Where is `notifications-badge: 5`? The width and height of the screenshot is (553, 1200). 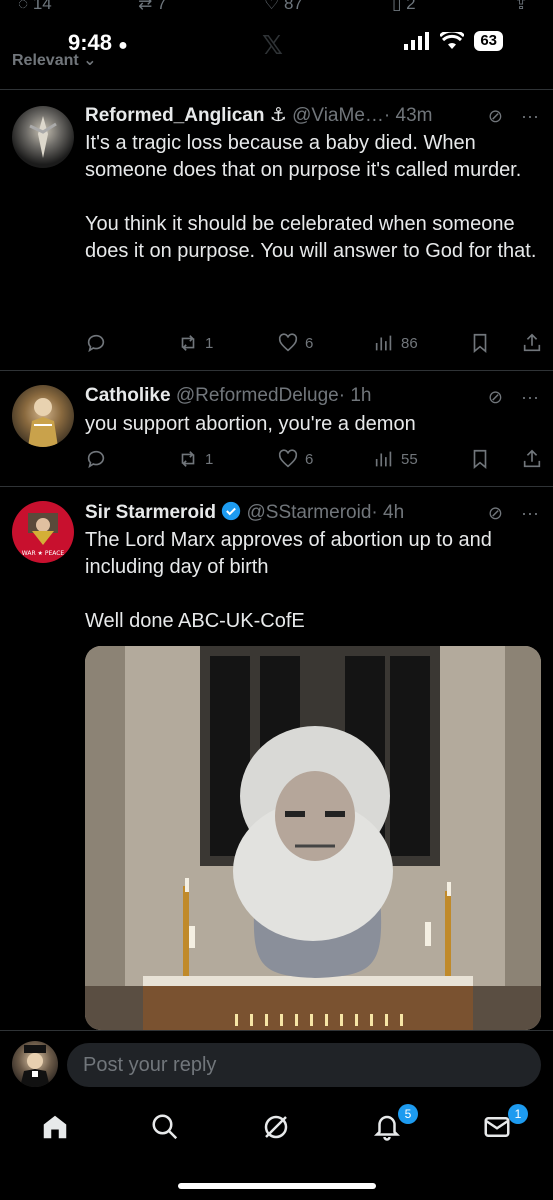
notifications-badge: 5 is located at coordinates (408, 1114).